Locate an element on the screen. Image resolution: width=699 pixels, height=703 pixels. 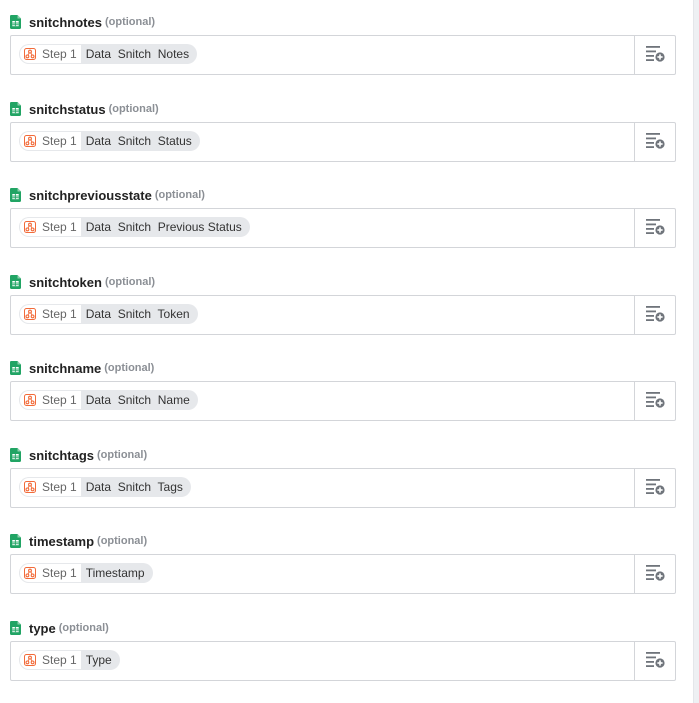
field-input: Step 1 Data Snitch Token is located at coordinates (343, 315).